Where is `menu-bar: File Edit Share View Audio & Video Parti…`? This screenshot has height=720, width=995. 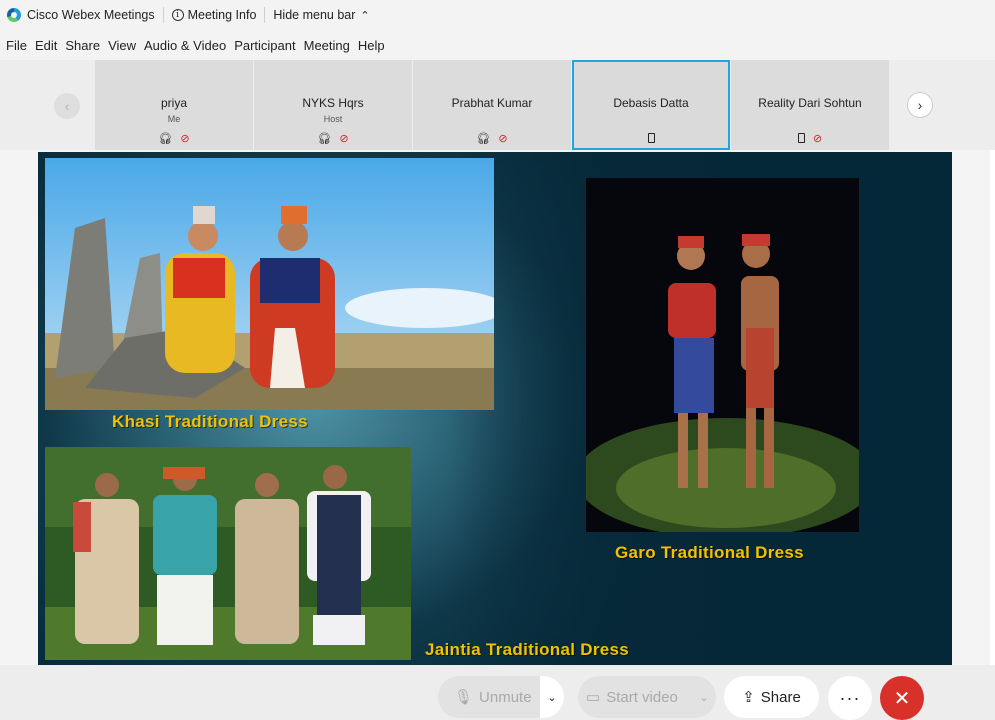 menu-bar: File Edit Share View Audio & Video Parti… is located at coordinates (497, 45).